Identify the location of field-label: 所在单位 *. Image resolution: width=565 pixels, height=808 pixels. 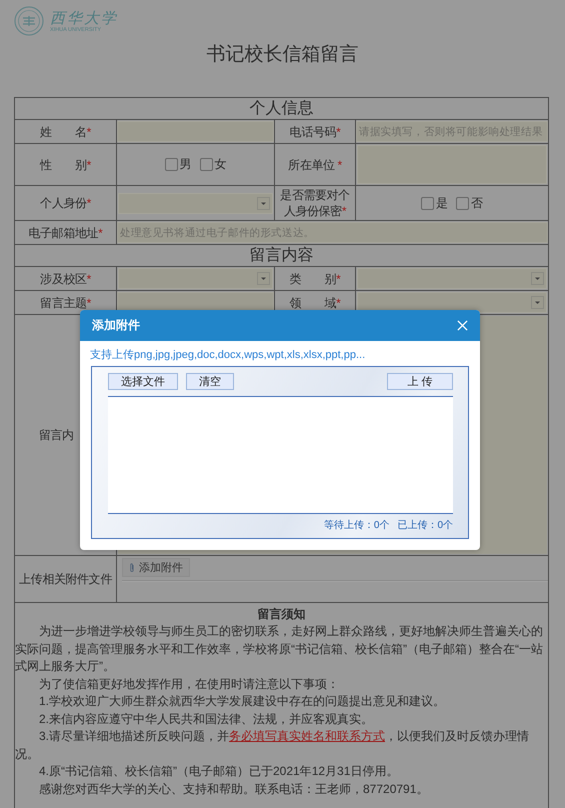
(315, 165).